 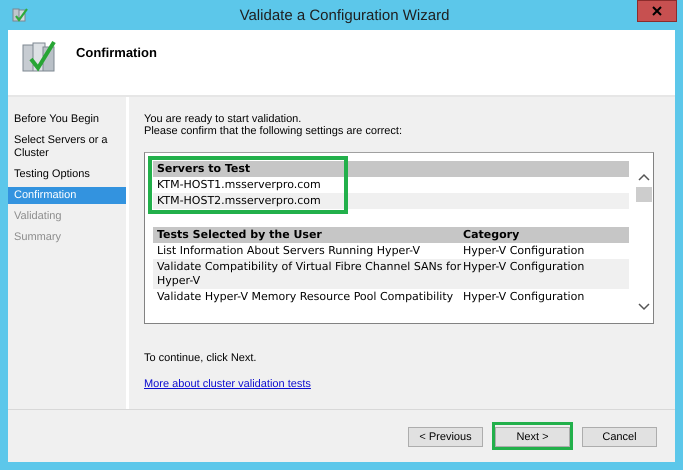 What do you see at coordinates (619, 437) in the screenshot?
I see `wizard-button: Cancel` at bounding box center [619, 437].